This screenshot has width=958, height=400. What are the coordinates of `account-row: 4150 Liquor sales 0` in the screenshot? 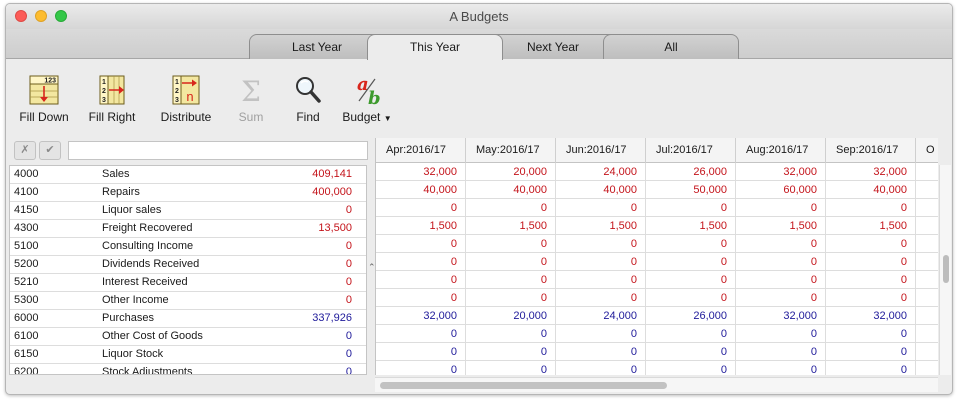 It's located at (188, 211).